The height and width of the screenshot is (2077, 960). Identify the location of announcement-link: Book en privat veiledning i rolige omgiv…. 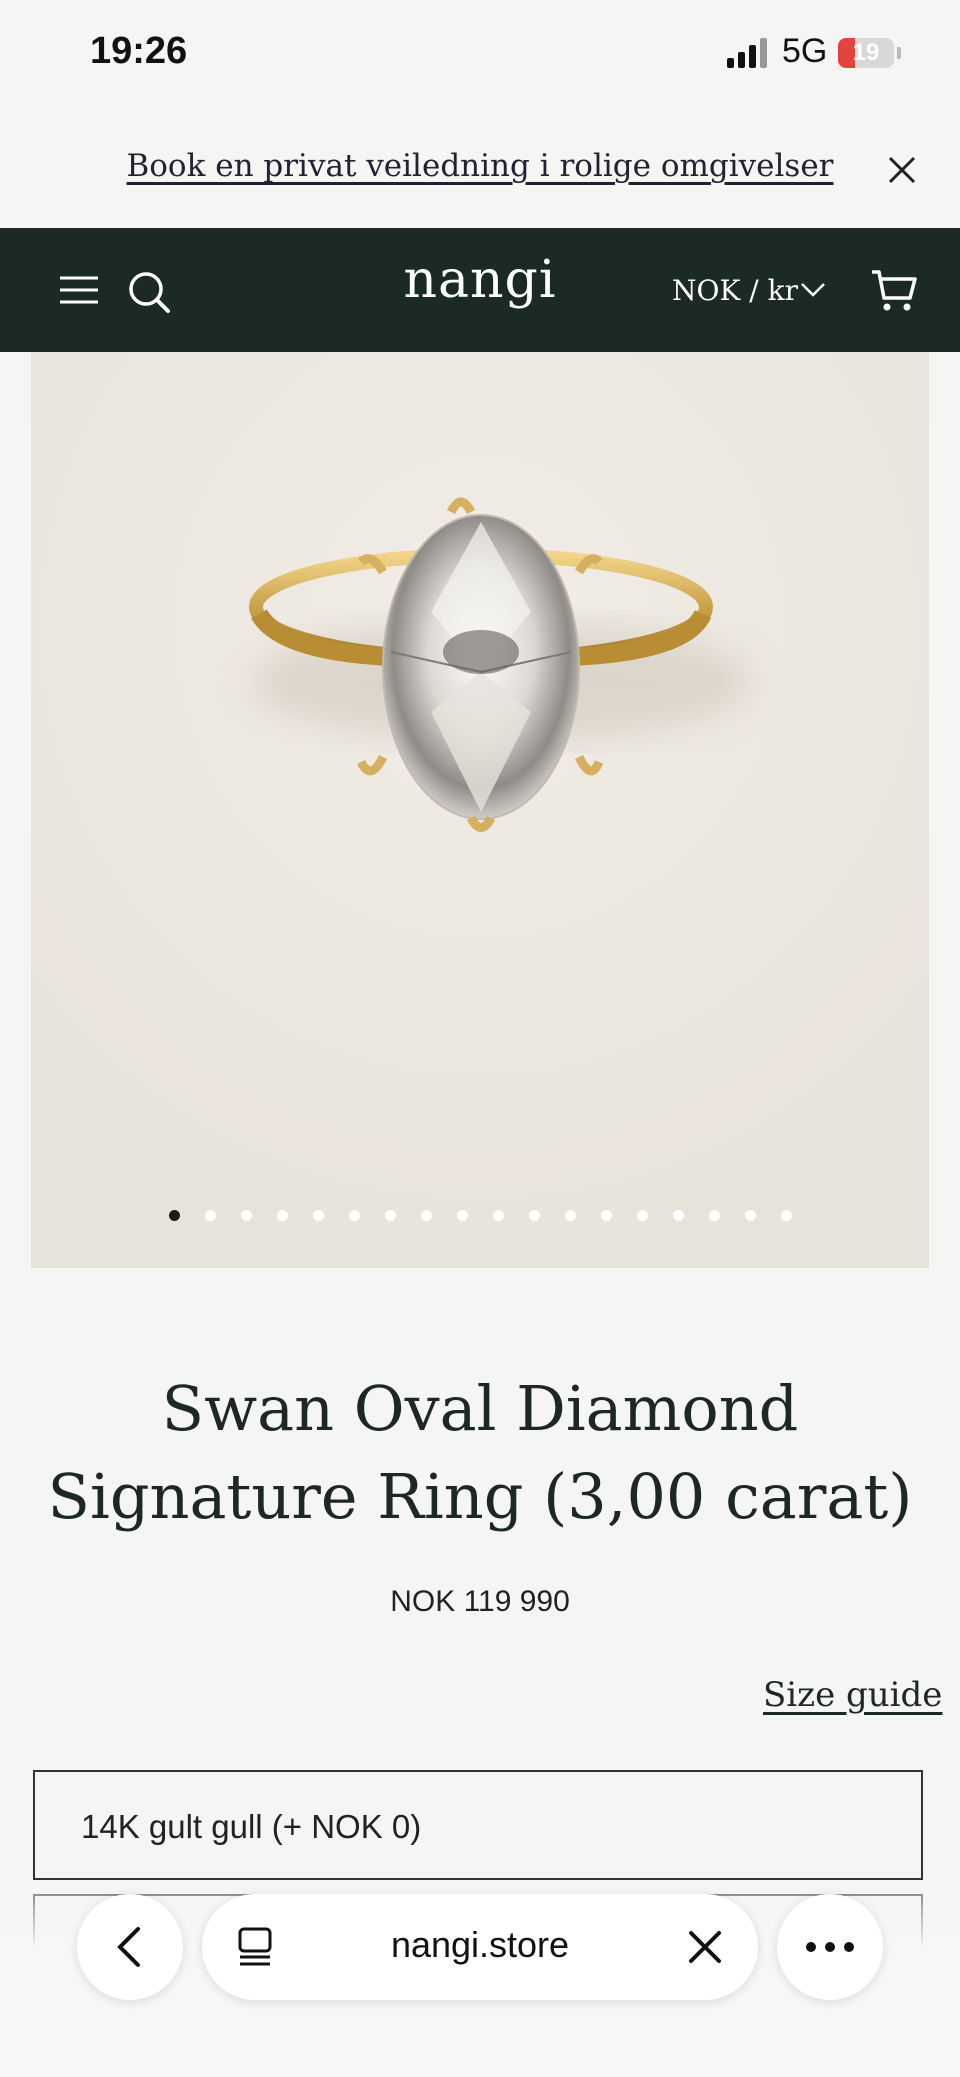
(480, 166).